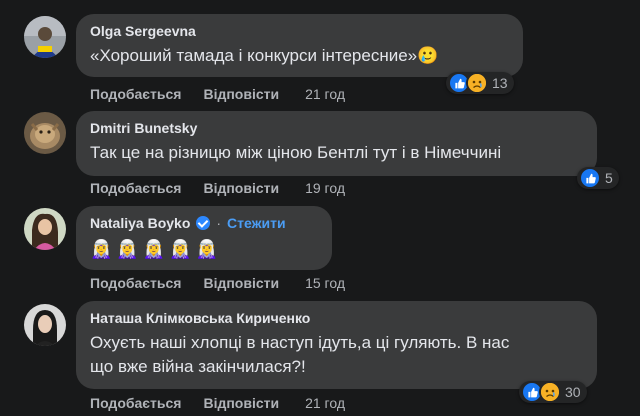  What do you see at coordinates (336, 128) in the screenshot?
I see `comment-author: Dmitri Bunetsky` at bounding box center [336, 128].